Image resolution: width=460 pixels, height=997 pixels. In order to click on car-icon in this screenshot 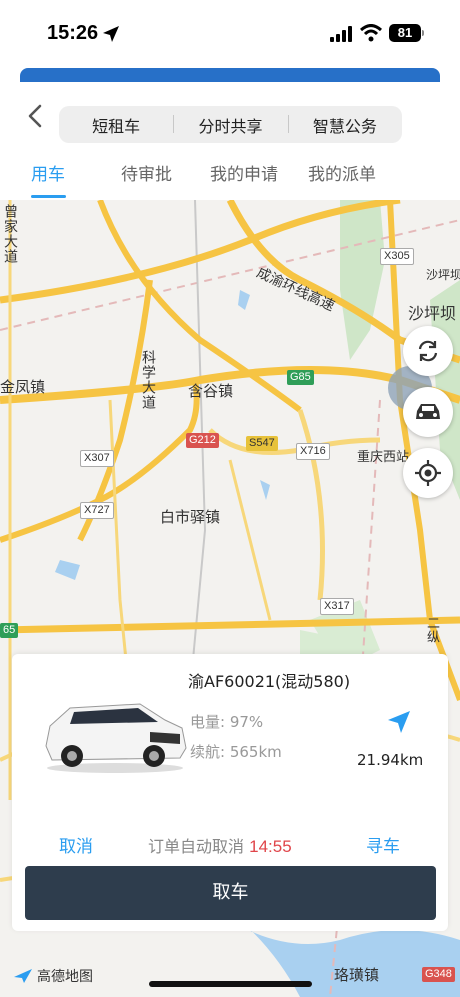, I will do `click(428, 411)`.